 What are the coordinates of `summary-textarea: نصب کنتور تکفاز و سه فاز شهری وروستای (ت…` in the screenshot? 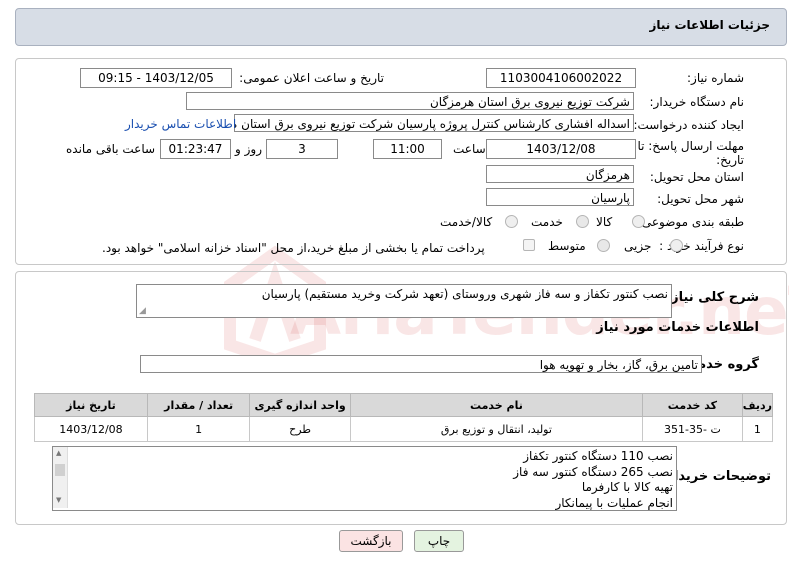 It's located at (404, 301).